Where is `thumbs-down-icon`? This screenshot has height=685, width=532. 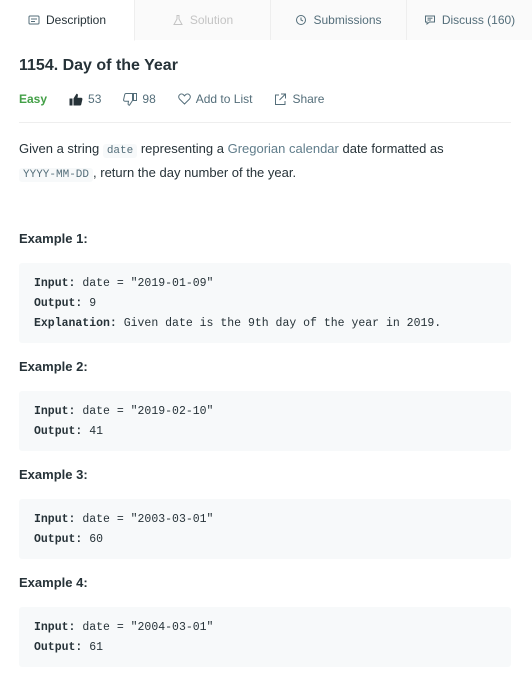 thumbs-down-icon is located at coordinates (130, 99).